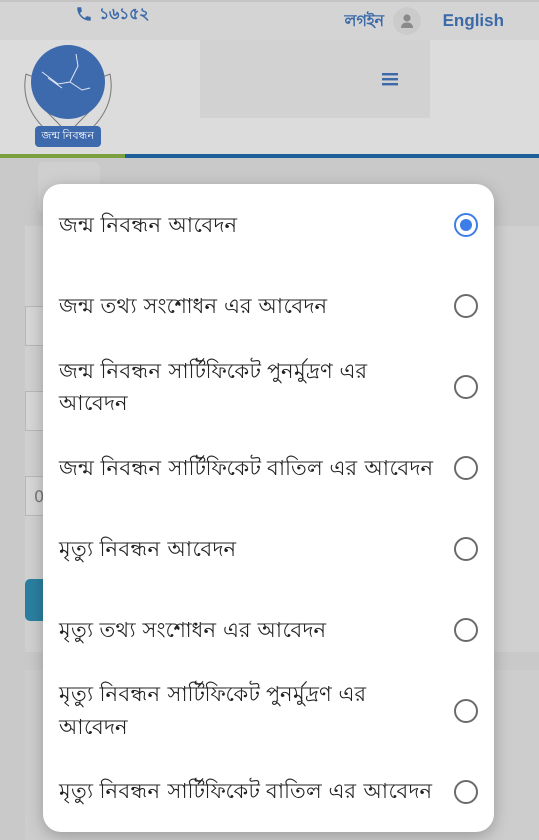 The width and height of the screenshot is (539, 840). I want to click on option-label: জন্ম নিবন্ধন আবেদন, so click(148, 226).